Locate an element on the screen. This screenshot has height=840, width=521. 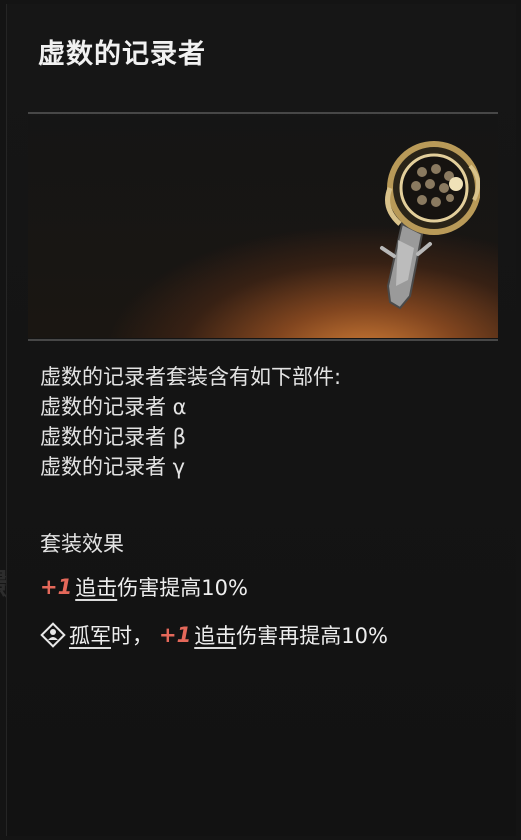
set-effect-1: +1 追击 伤害提高10% is located at coordinates (144, 587).